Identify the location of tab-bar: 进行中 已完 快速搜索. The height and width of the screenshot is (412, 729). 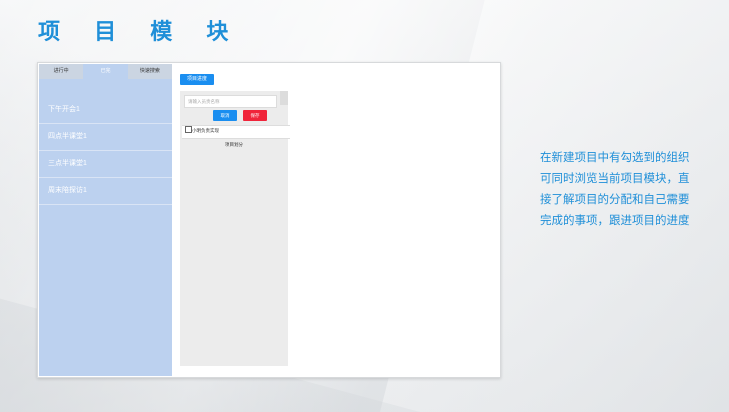
(105, 71).